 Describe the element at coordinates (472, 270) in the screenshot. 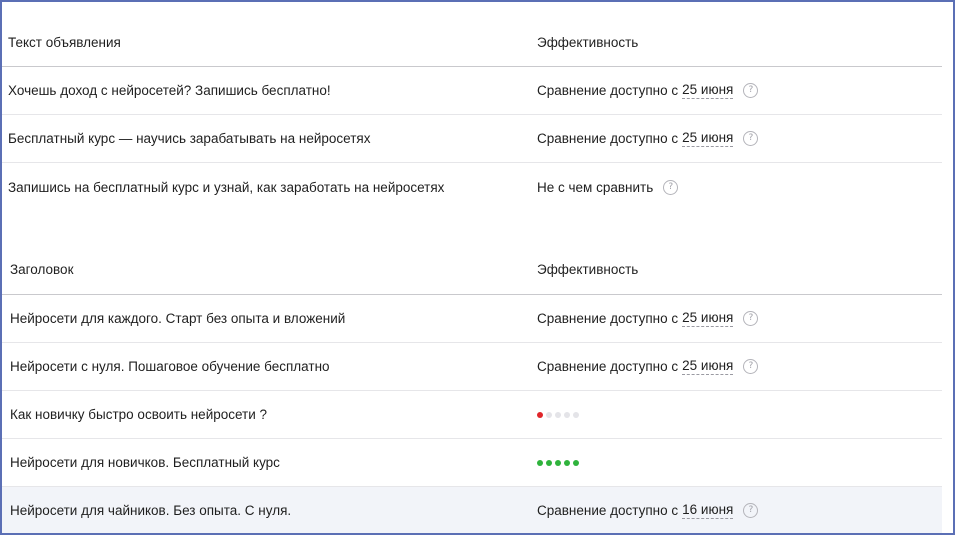

I see `table-header: Заголовок Эффективность` at that location.